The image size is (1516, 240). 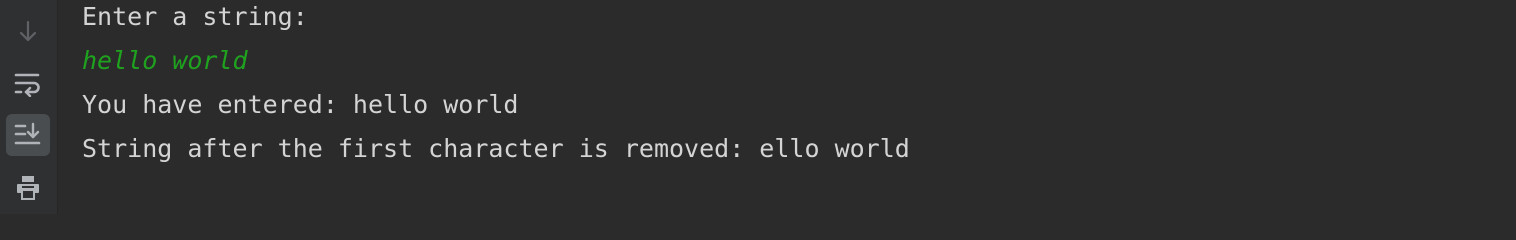 What do you see at coordinates (195, 16) in the screenshot?
I see `console-line: Enter a string:` at bounding box center [195, 16].